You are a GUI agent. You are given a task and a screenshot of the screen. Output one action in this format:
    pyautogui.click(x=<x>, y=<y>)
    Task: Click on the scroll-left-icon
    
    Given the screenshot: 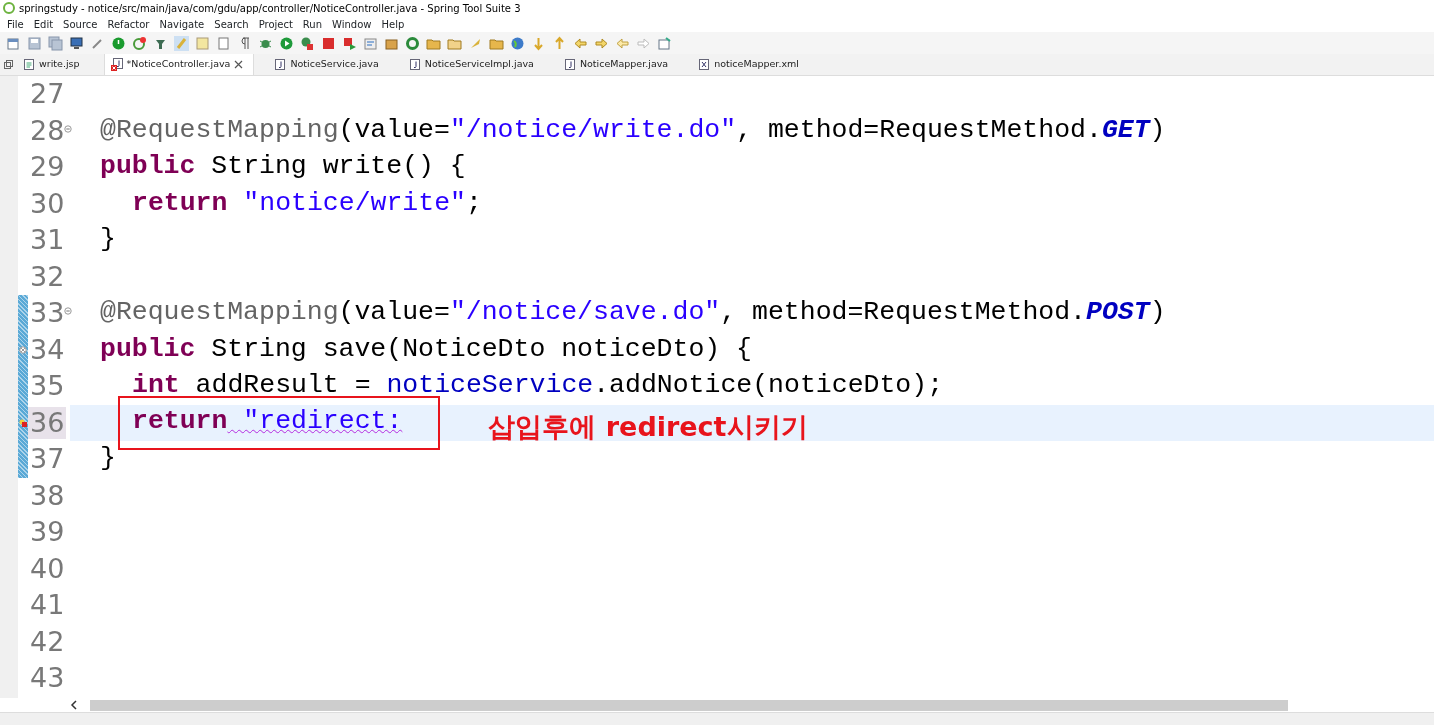 What is the action you would take?
    pyautogui.click(x=74, y=705)
    